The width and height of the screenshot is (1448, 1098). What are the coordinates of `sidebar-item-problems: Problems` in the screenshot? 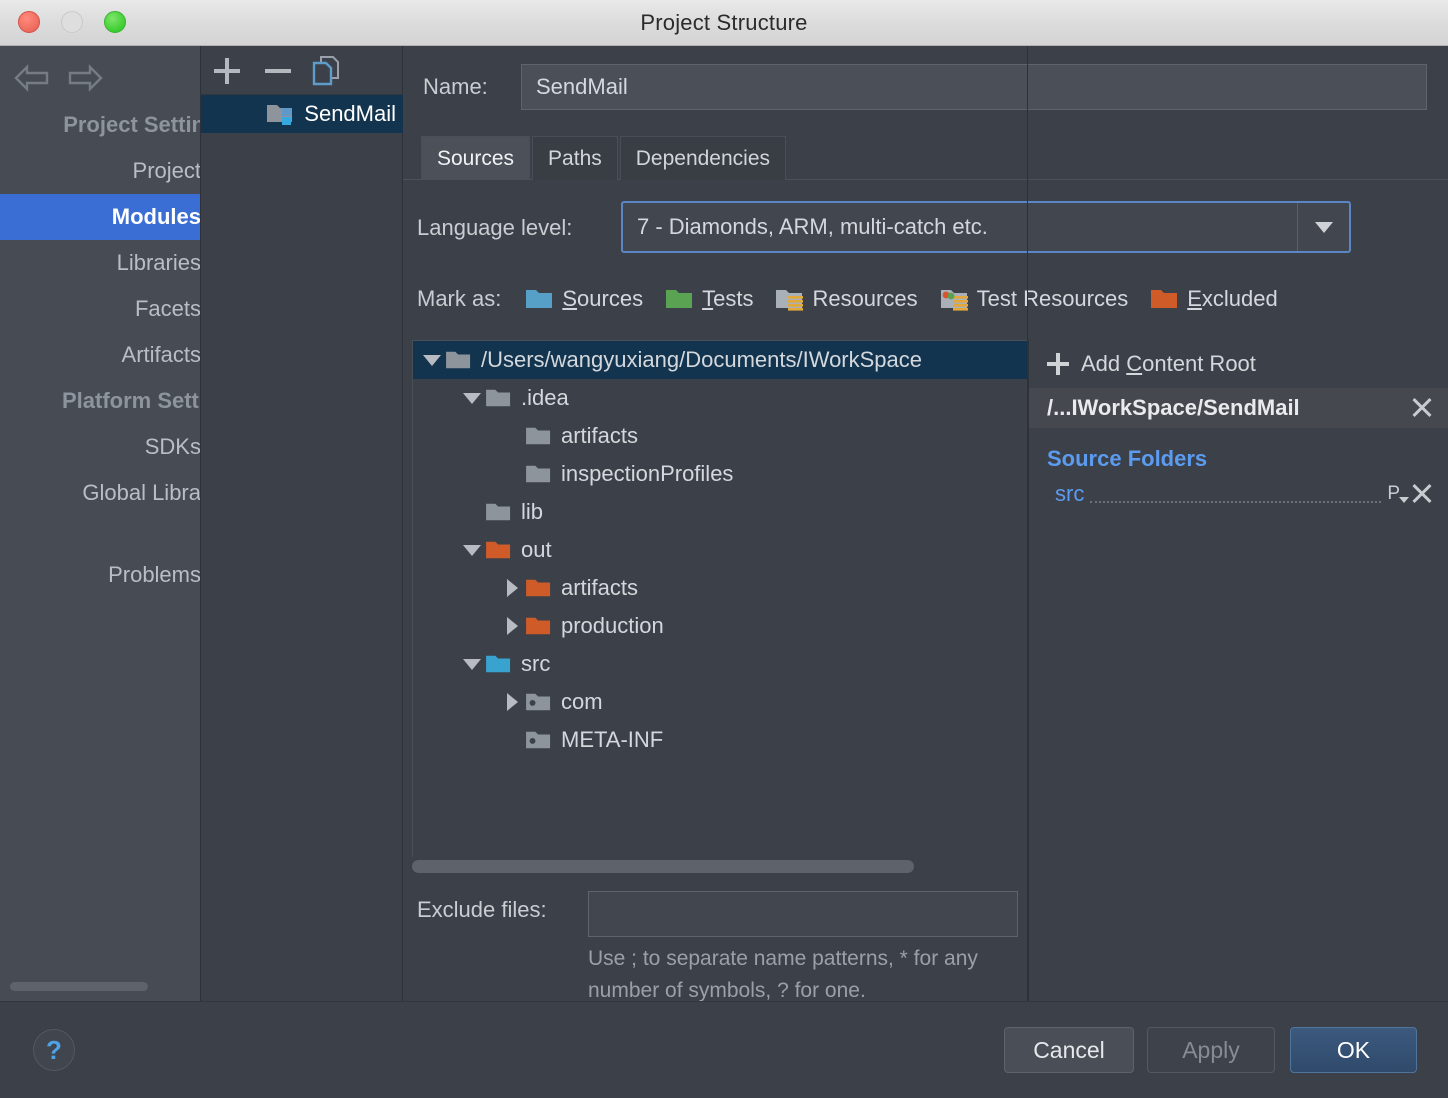 It's located at (100, 575).